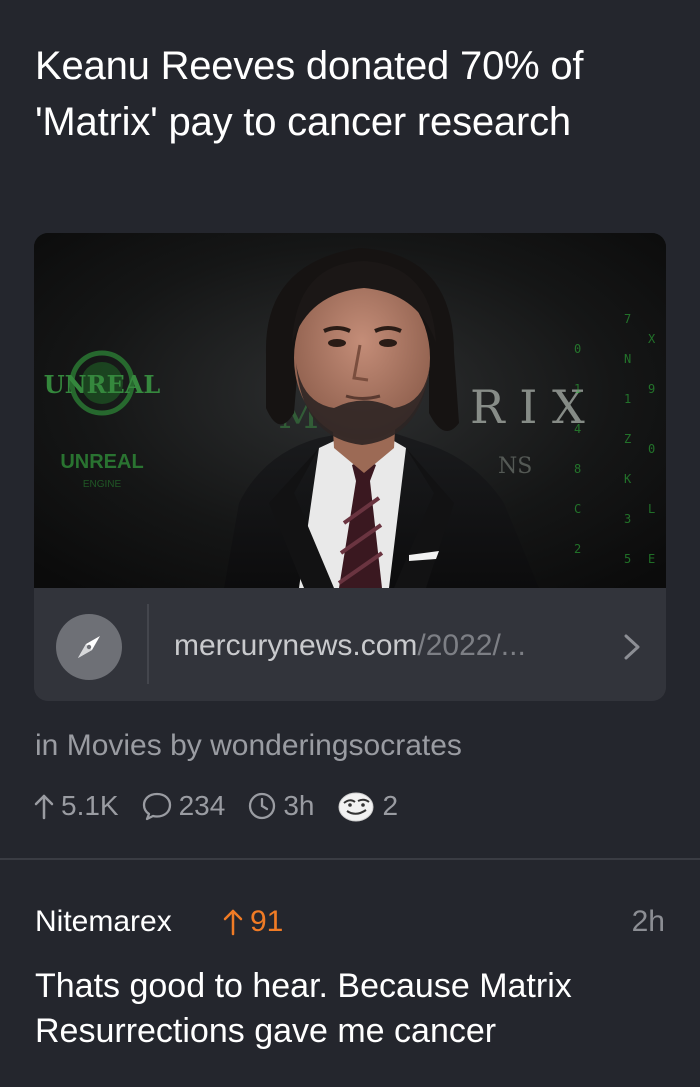  Describe the element at coordinates (627, 439) in the screenshot. I see `svg-text: Z` at that location.